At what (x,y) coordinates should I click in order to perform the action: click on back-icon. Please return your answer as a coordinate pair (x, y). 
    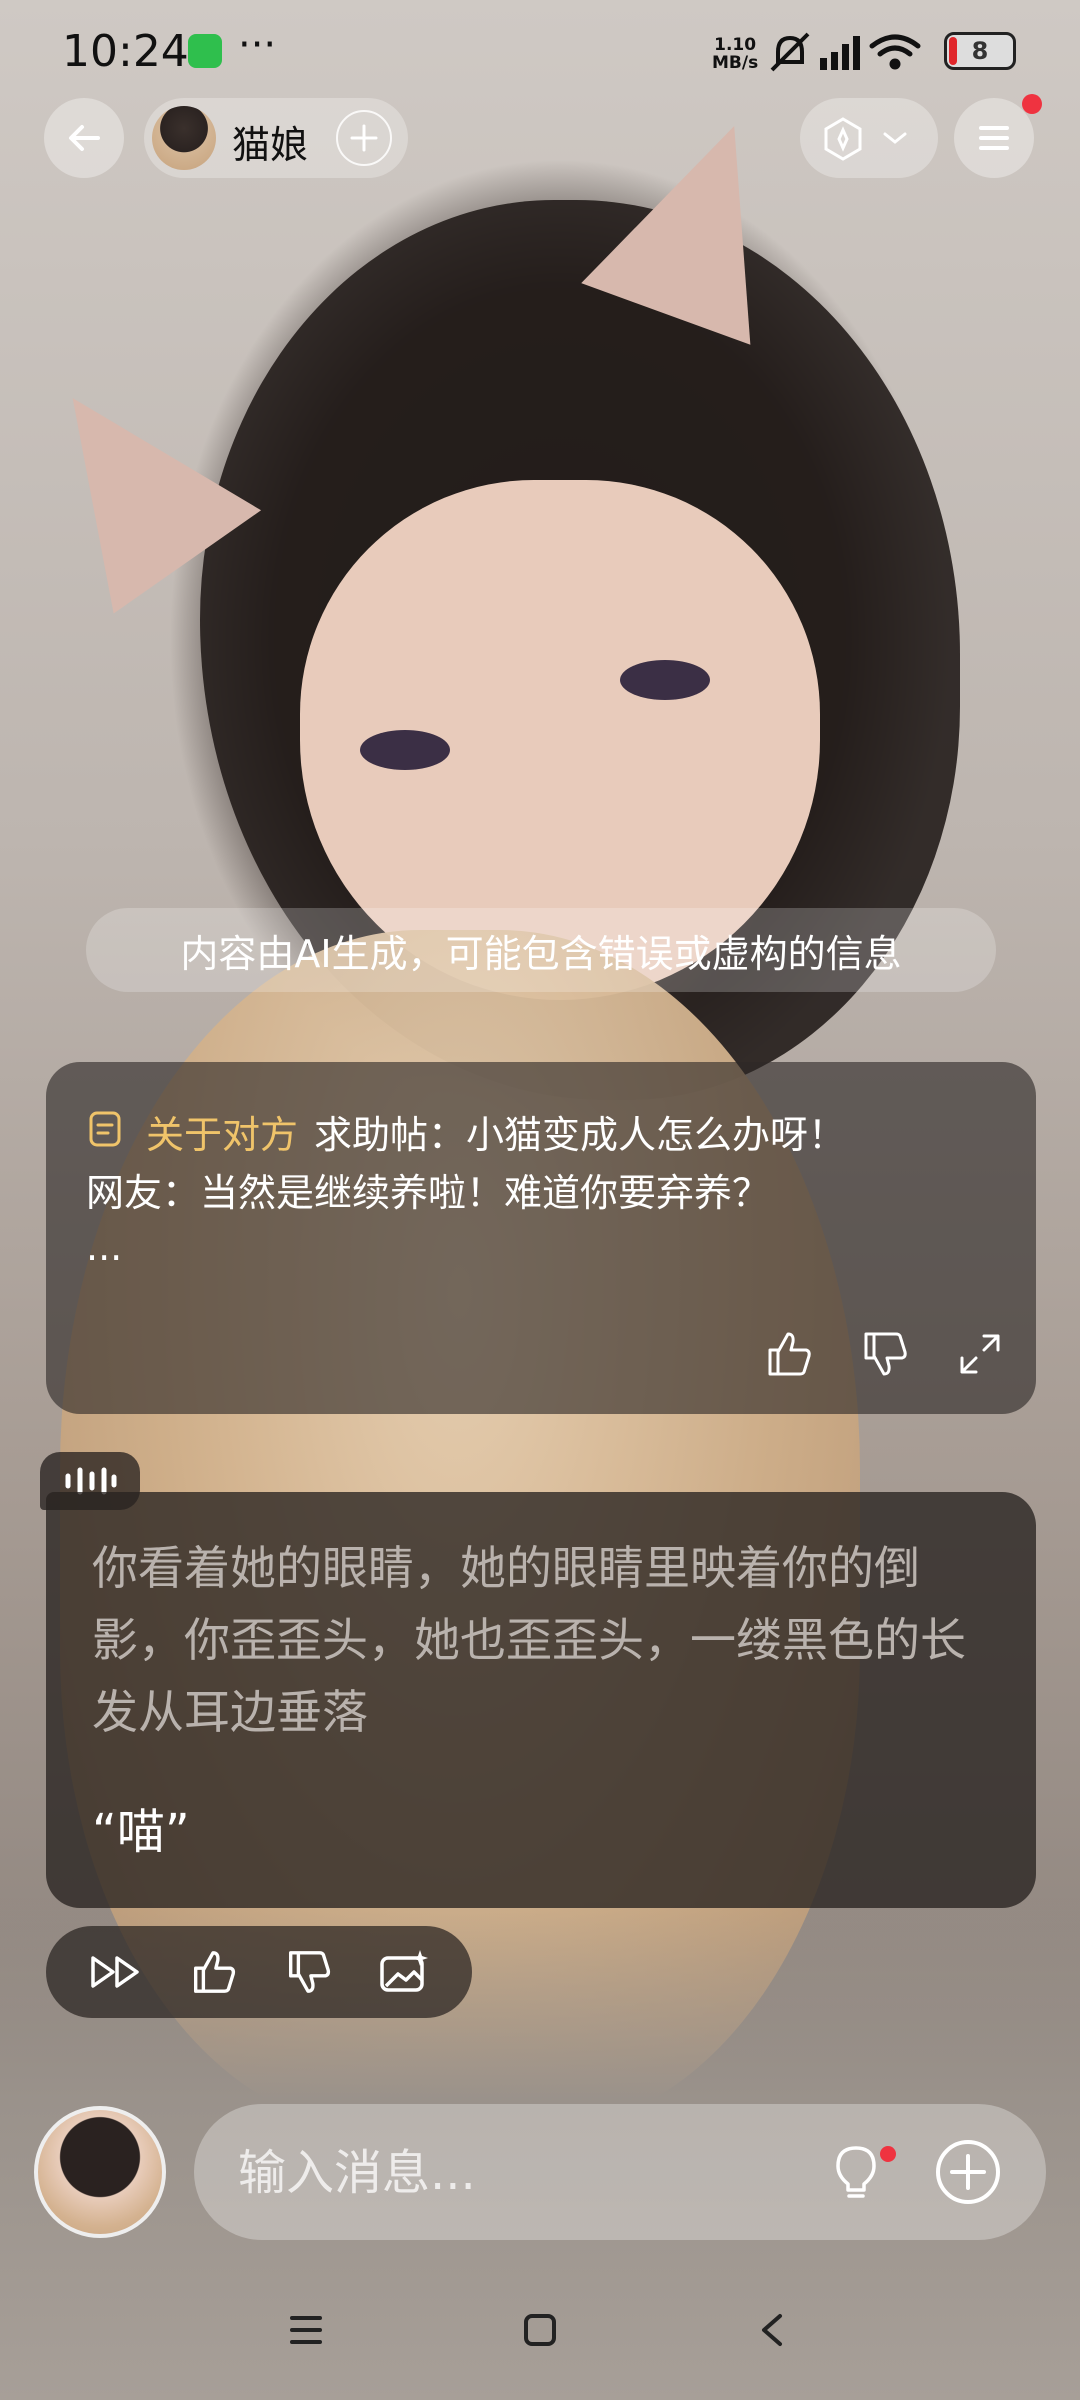
    Looking at the image, I should click on (772, 2330).